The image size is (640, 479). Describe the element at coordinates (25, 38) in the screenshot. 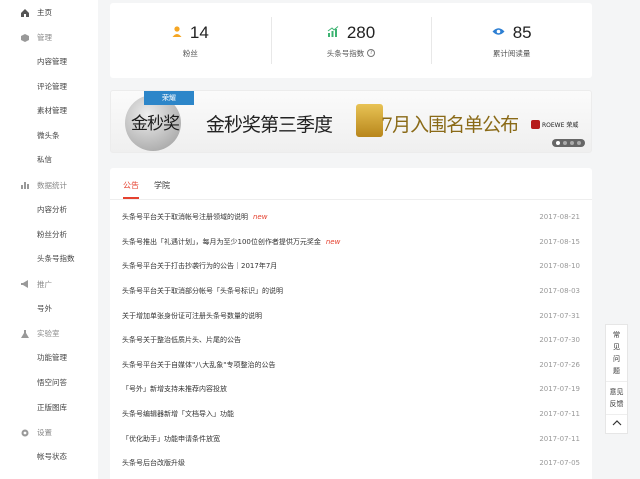

I see `cube-icon` at that location.